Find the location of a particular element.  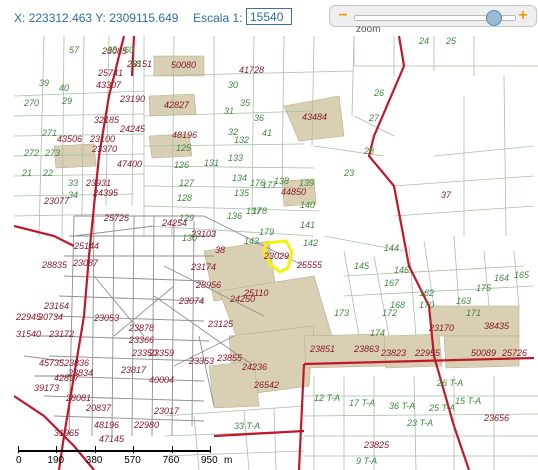

scale-bar-line is located at coordinates (114, 451).